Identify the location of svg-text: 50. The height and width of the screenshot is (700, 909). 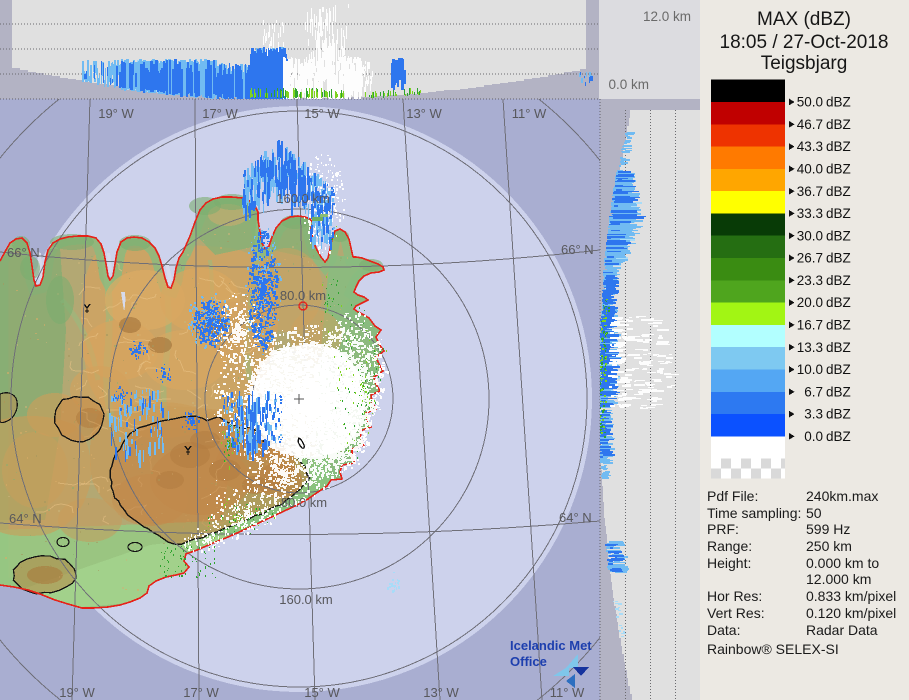
(814, 513).